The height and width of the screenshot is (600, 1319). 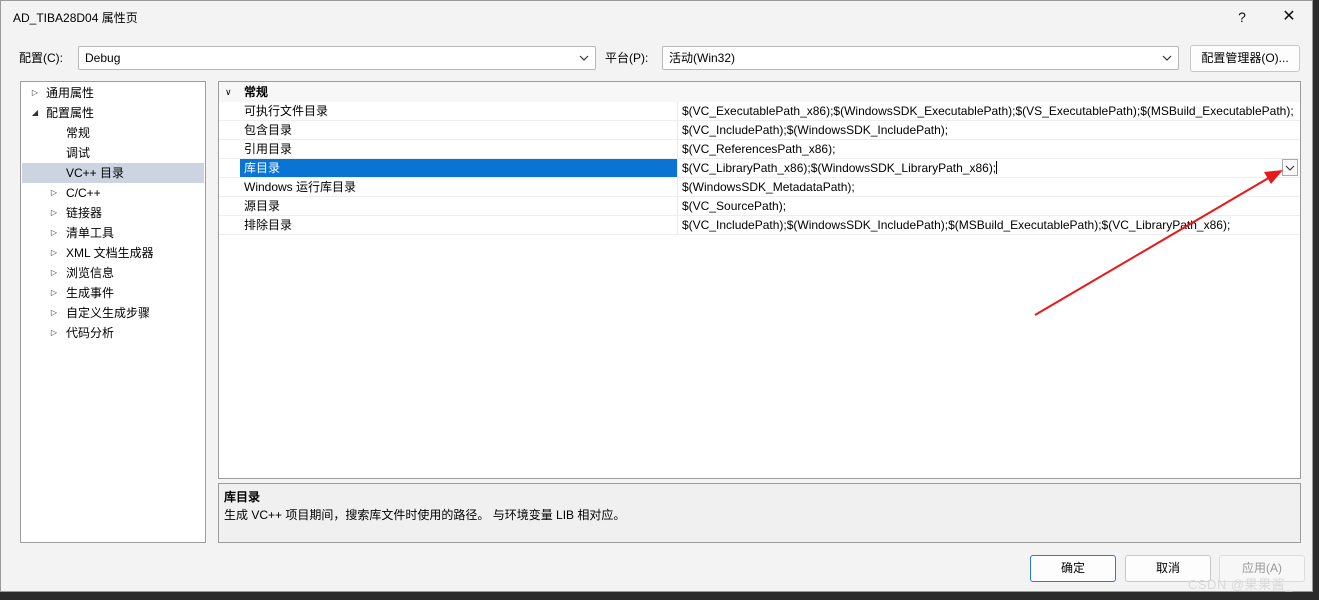 What do you see at coordinates (113, 193) in the screenshot?
I see `tree-item: ▷ C/C++` at bounding box center [113, 193].